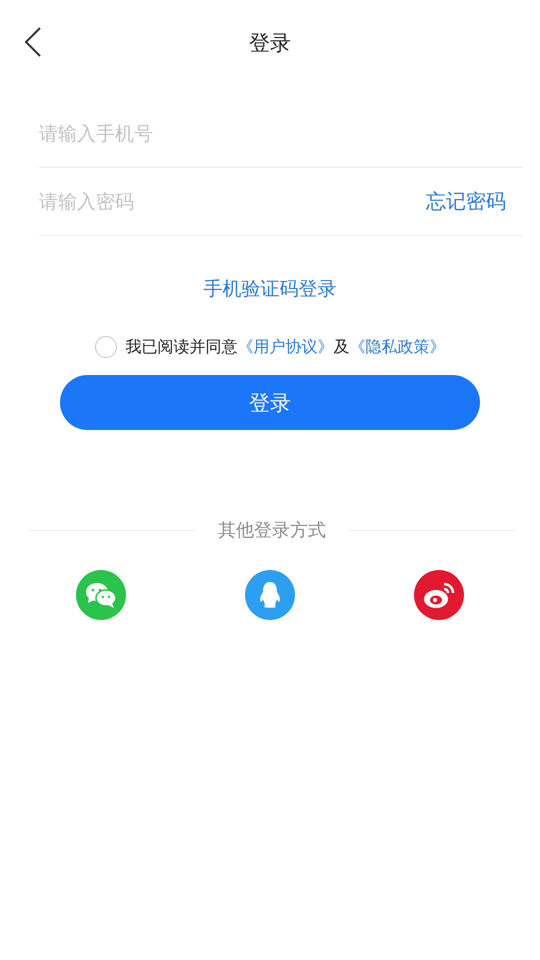 The image size is (540, 960). I want to click on other-login-label: 其他登录方式, so click(272, 530).